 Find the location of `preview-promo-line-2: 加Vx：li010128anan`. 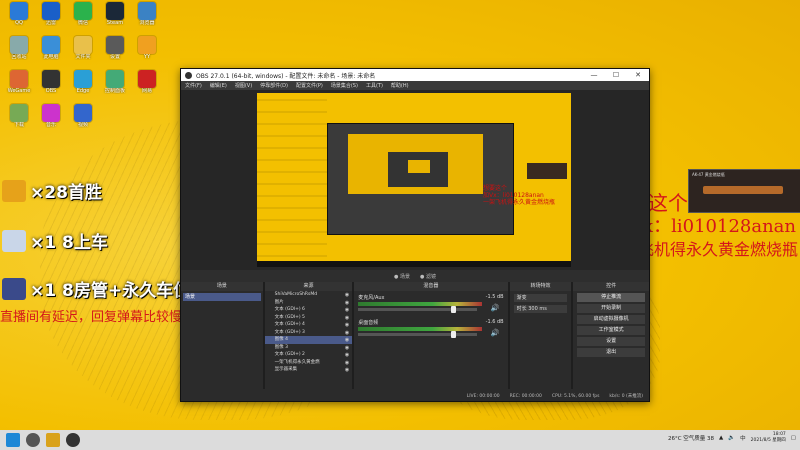

preview-promo-line-2: 加Vx：li010128anan is located at coordinates (513, 195).